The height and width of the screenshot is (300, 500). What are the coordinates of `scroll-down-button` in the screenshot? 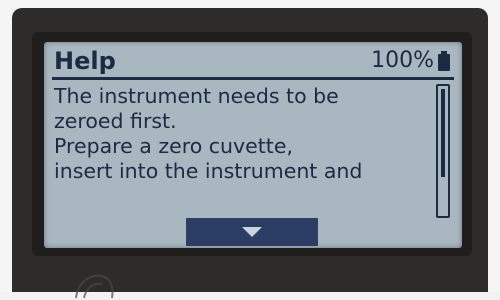 It's located at (252, 232).